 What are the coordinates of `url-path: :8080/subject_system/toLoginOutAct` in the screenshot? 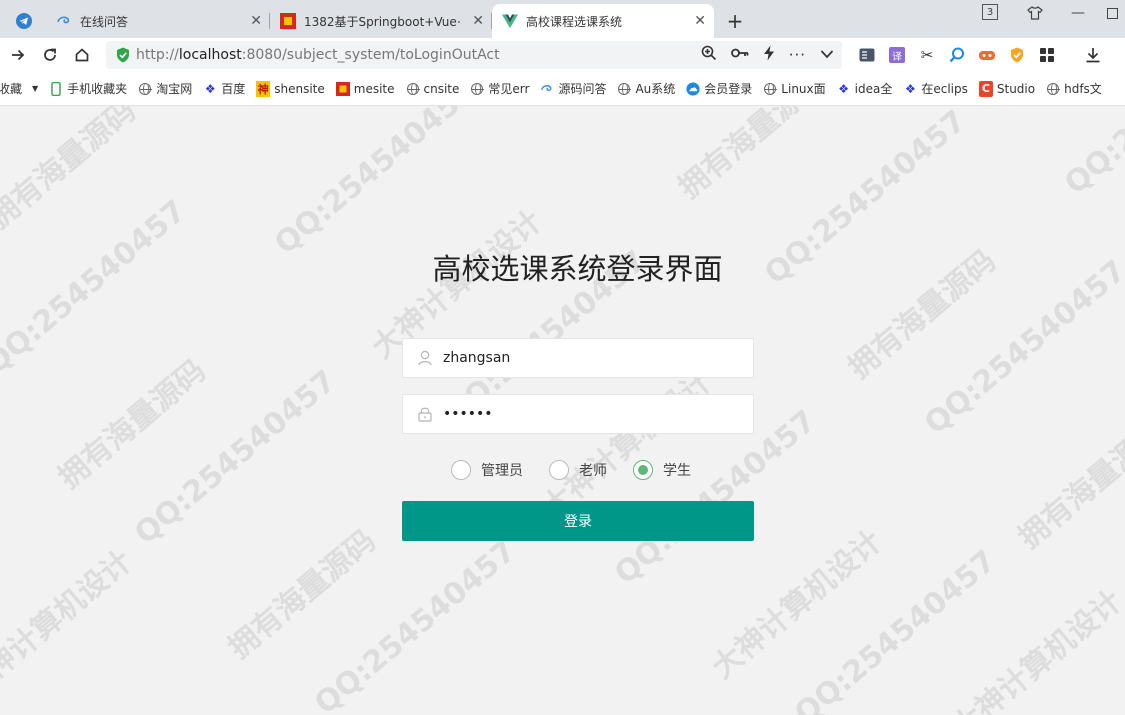 It's located at (370, 55).